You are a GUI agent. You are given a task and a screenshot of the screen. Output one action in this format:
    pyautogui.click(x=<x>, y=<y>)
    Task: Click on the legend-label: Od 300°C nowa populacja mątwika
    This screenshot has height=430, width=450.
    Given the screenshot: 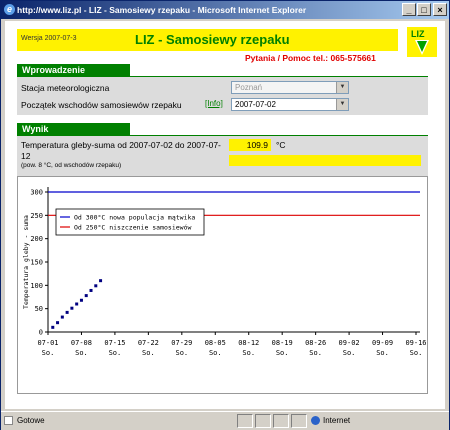 What is the action you would take?
    pyautogui.click(x=134, y=218)
    